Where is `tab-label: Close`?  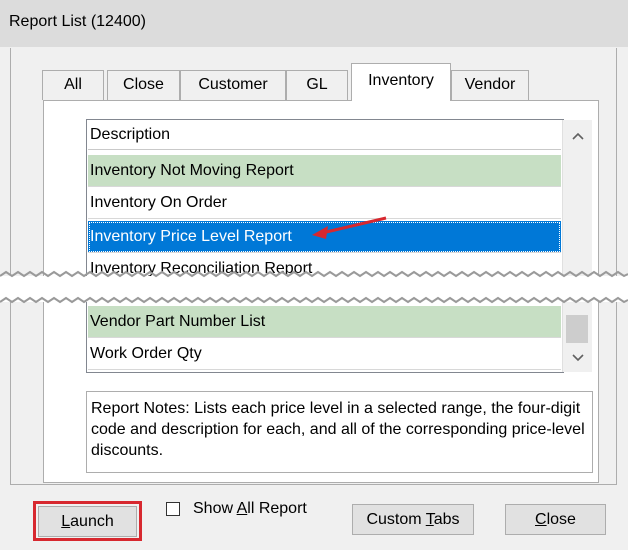
tab-label: Close is located at coordinates (143, 84).